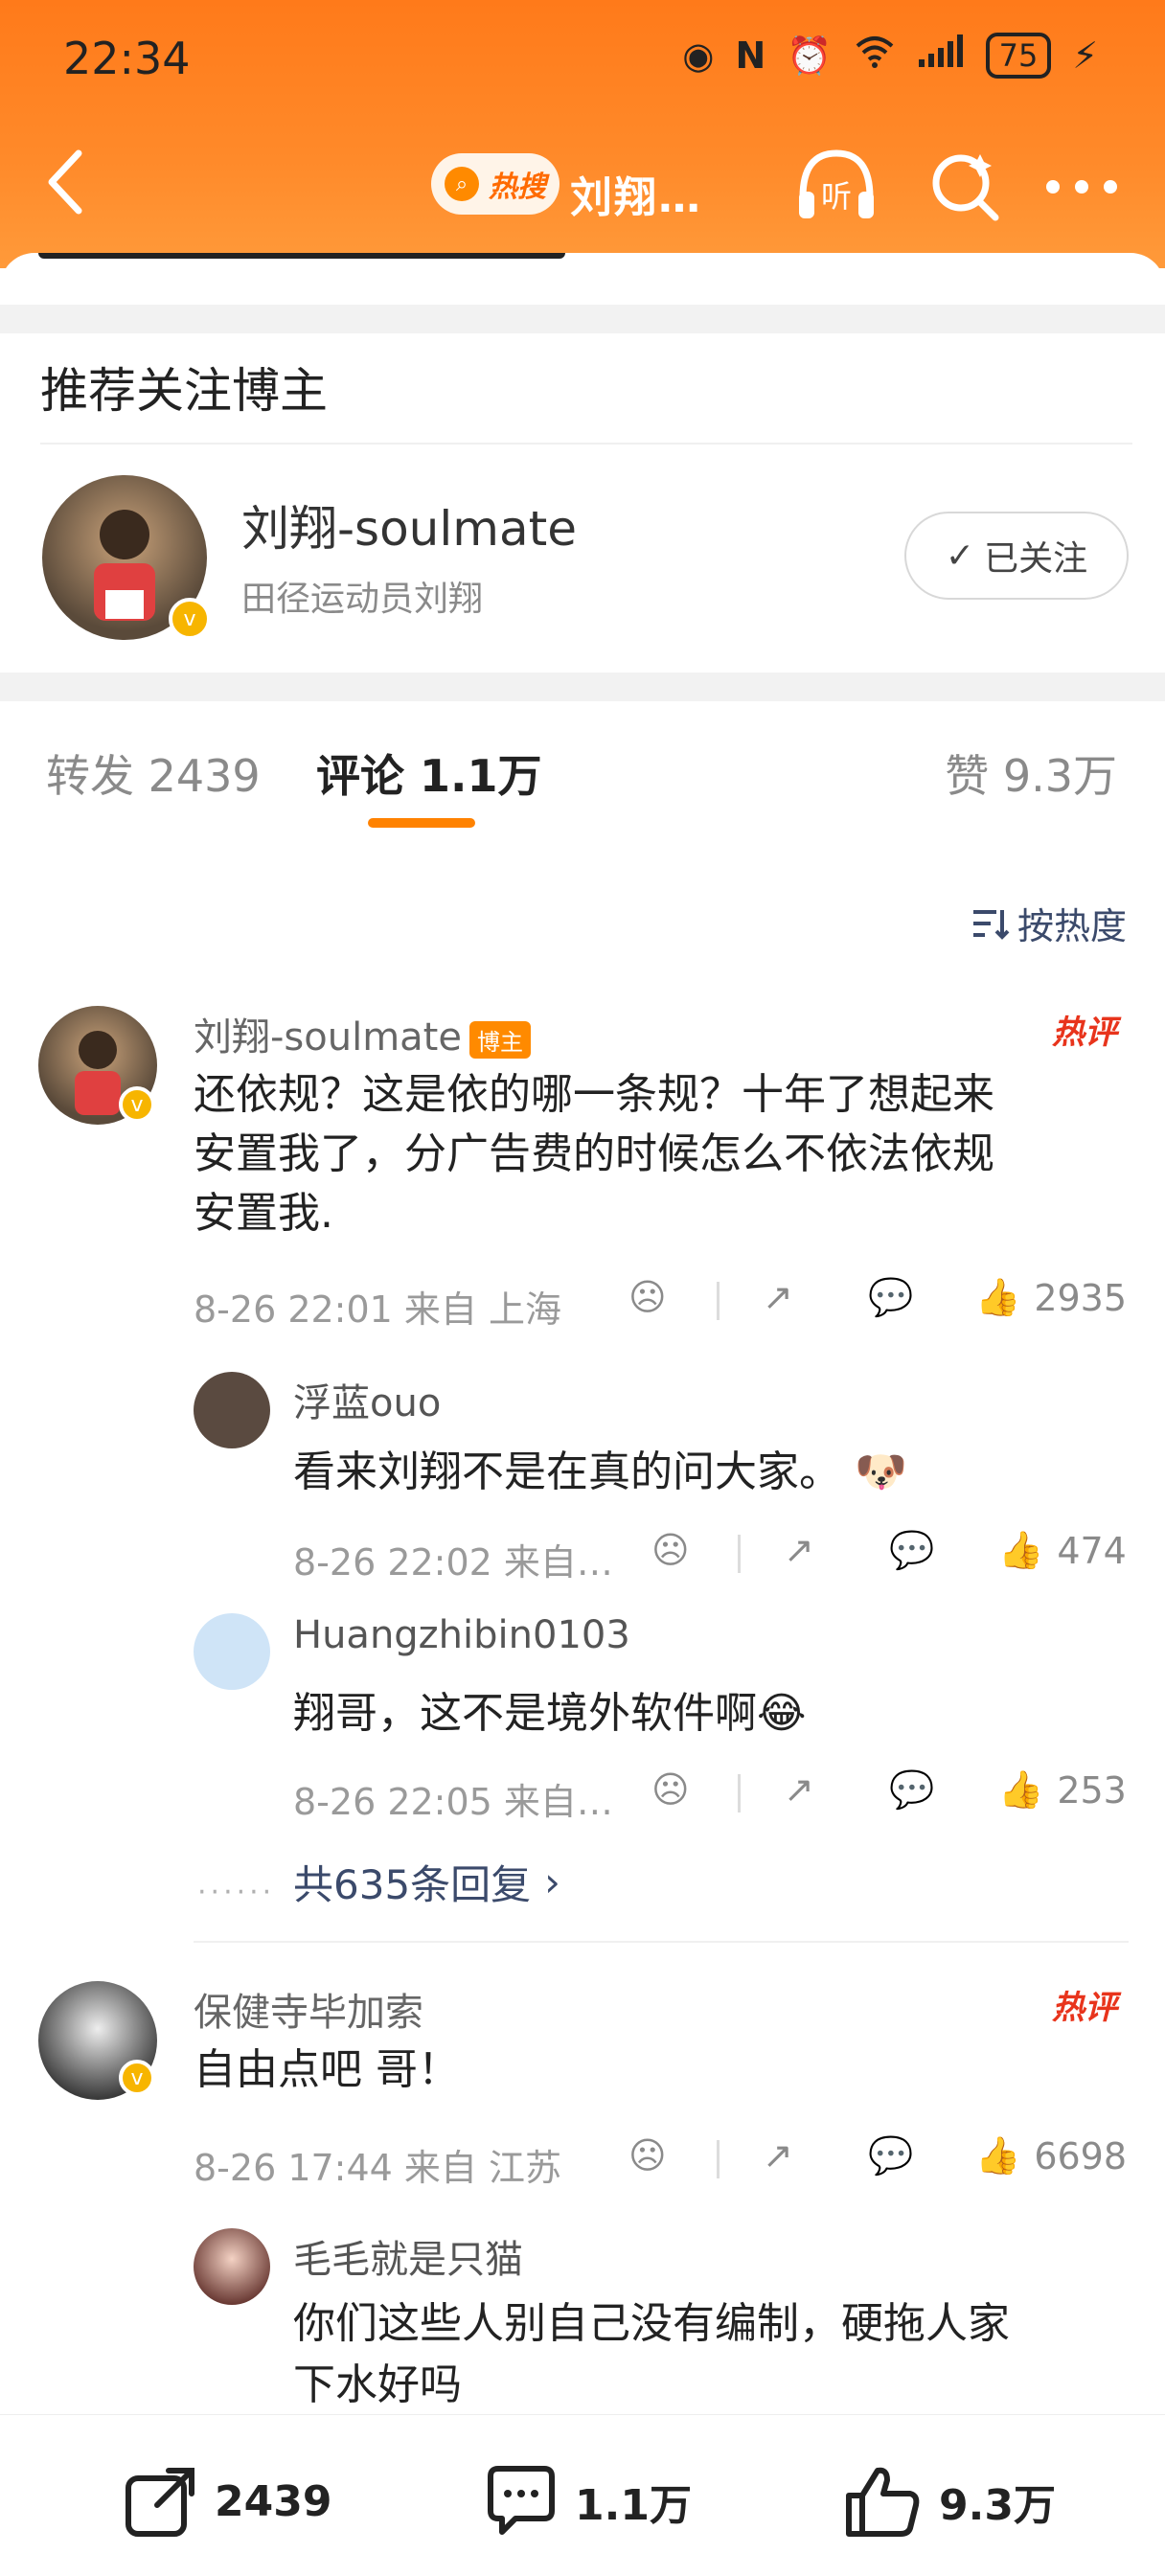 Image resolution: width=1165 pixels, height=2576 pixels. What do you see at coordinates (327, 2069) in the screenshot?
I see `comment-text: 自由点吧 哥！` at bounding box center [327, 2069].